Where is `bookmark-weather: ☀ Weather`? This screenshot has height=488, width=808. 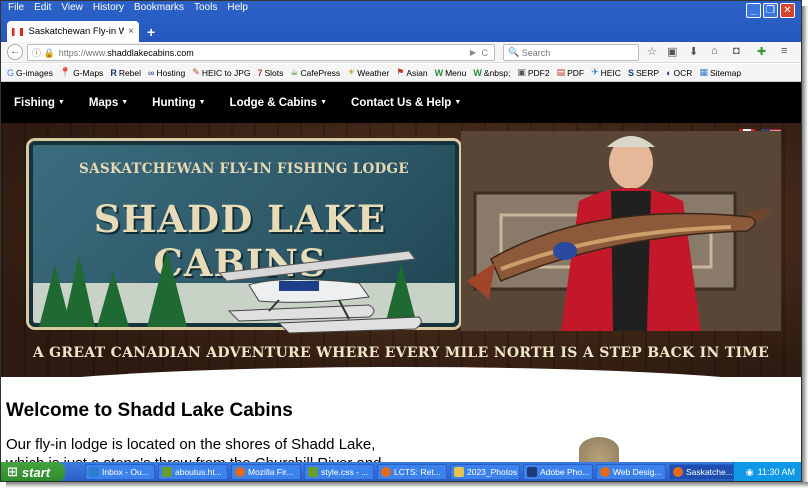
bookmark-weather: ☀ Weather is located at coordinates (368, 72).